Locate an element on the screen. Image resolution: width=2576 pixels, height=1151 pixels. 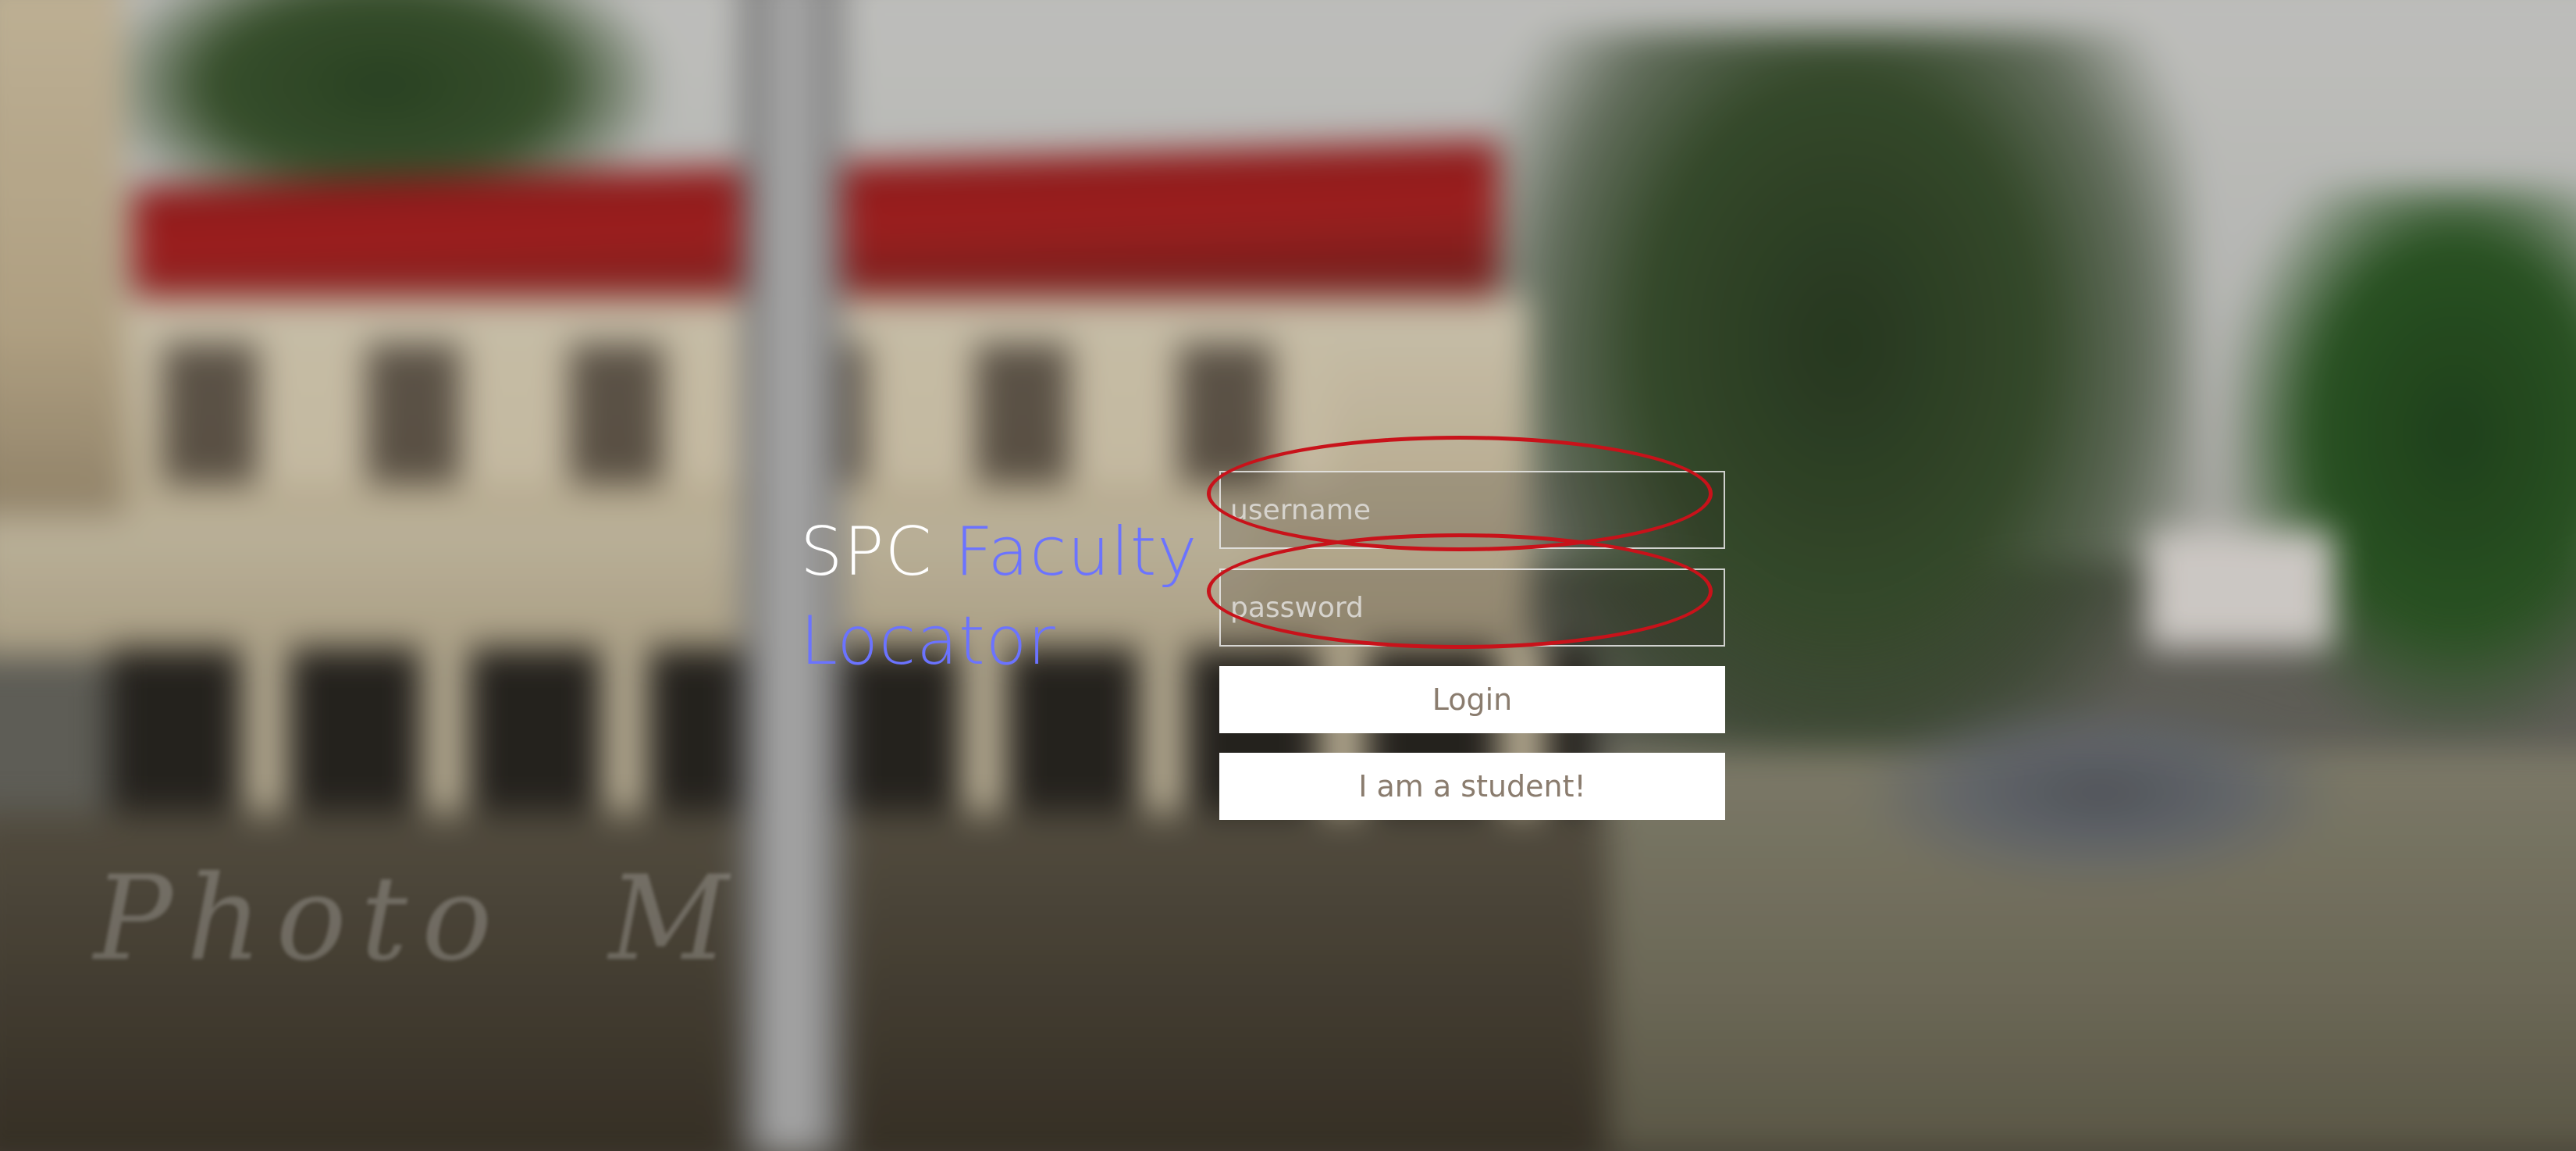
username-input is located at coordinates (1472, 510).